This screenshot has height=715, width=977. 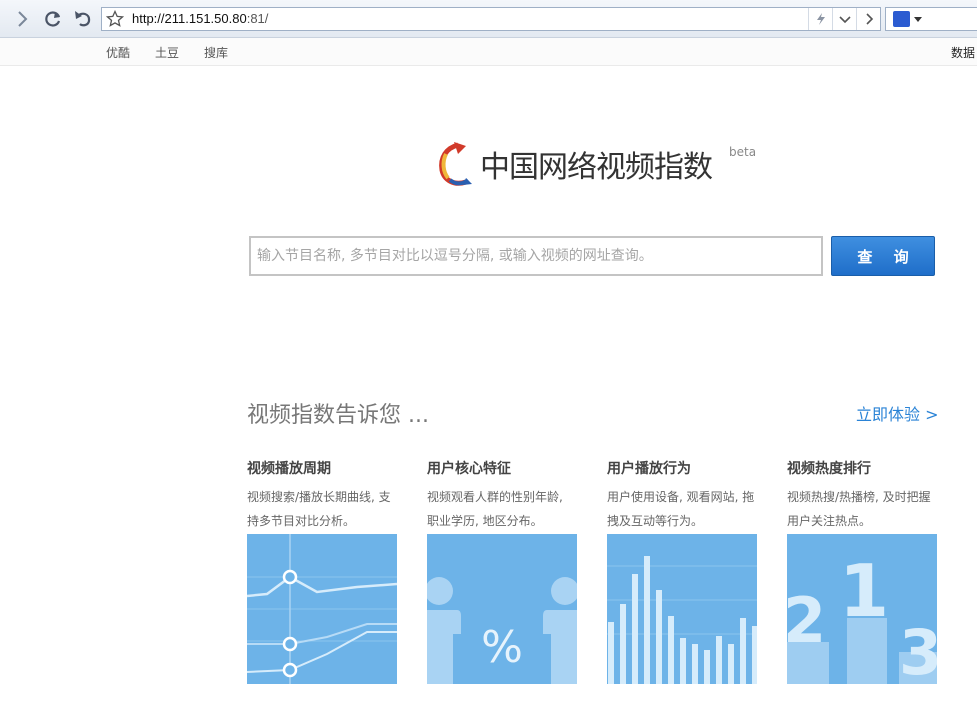 I want to click on rank-digit-2: 2, so click(x=806, y=620).